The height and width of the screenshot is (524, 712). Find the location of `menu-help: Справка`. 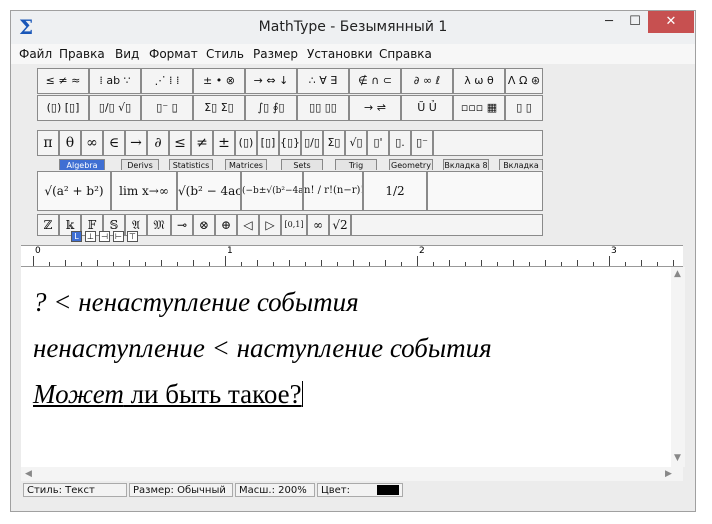

menu-help: Справка is located at coordinates (405, 54).